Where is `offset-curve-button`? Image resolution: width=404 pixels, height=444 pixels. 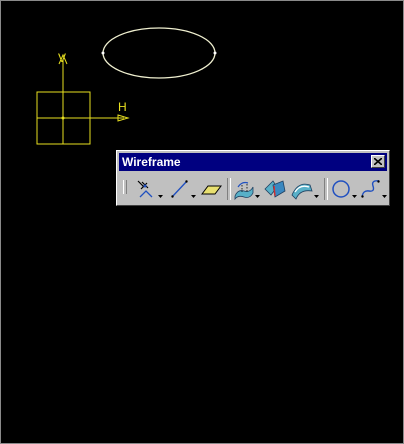 offset-curve-button is located at coordinates (302, 189).